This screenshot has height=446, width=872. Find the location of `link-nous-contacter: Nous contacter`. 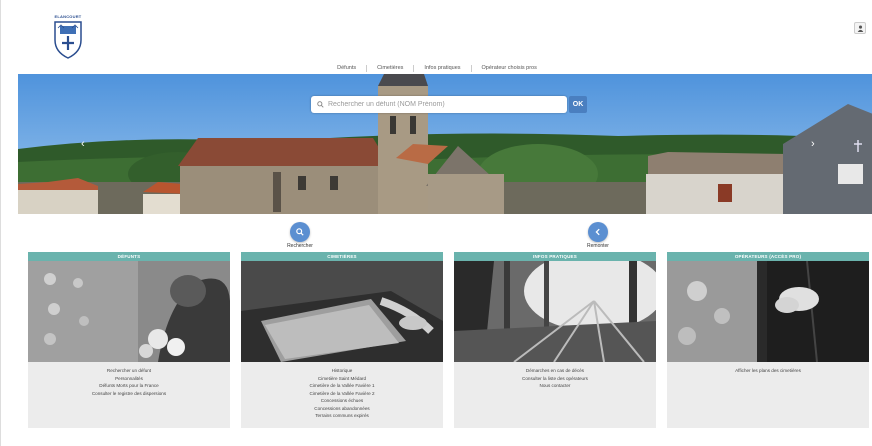

link-nous-contacter: Nous contacter is located at coordinates (555, 386).